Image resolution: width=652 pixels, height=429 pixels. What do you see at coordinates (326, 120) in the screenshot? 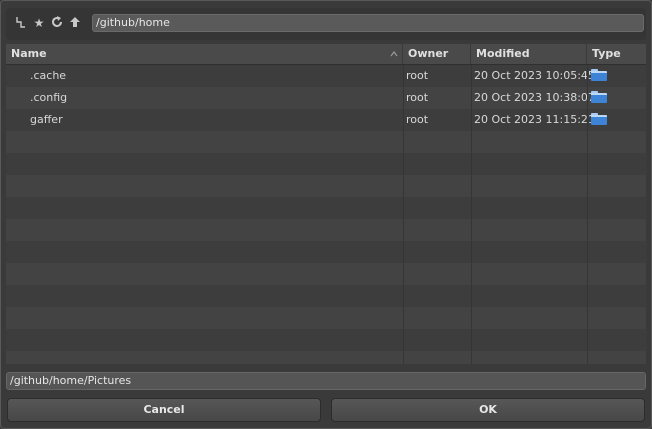
I see `table-row: gaffer root 20 Oct 2023 11:15:21` at bounding box center [326, 120].